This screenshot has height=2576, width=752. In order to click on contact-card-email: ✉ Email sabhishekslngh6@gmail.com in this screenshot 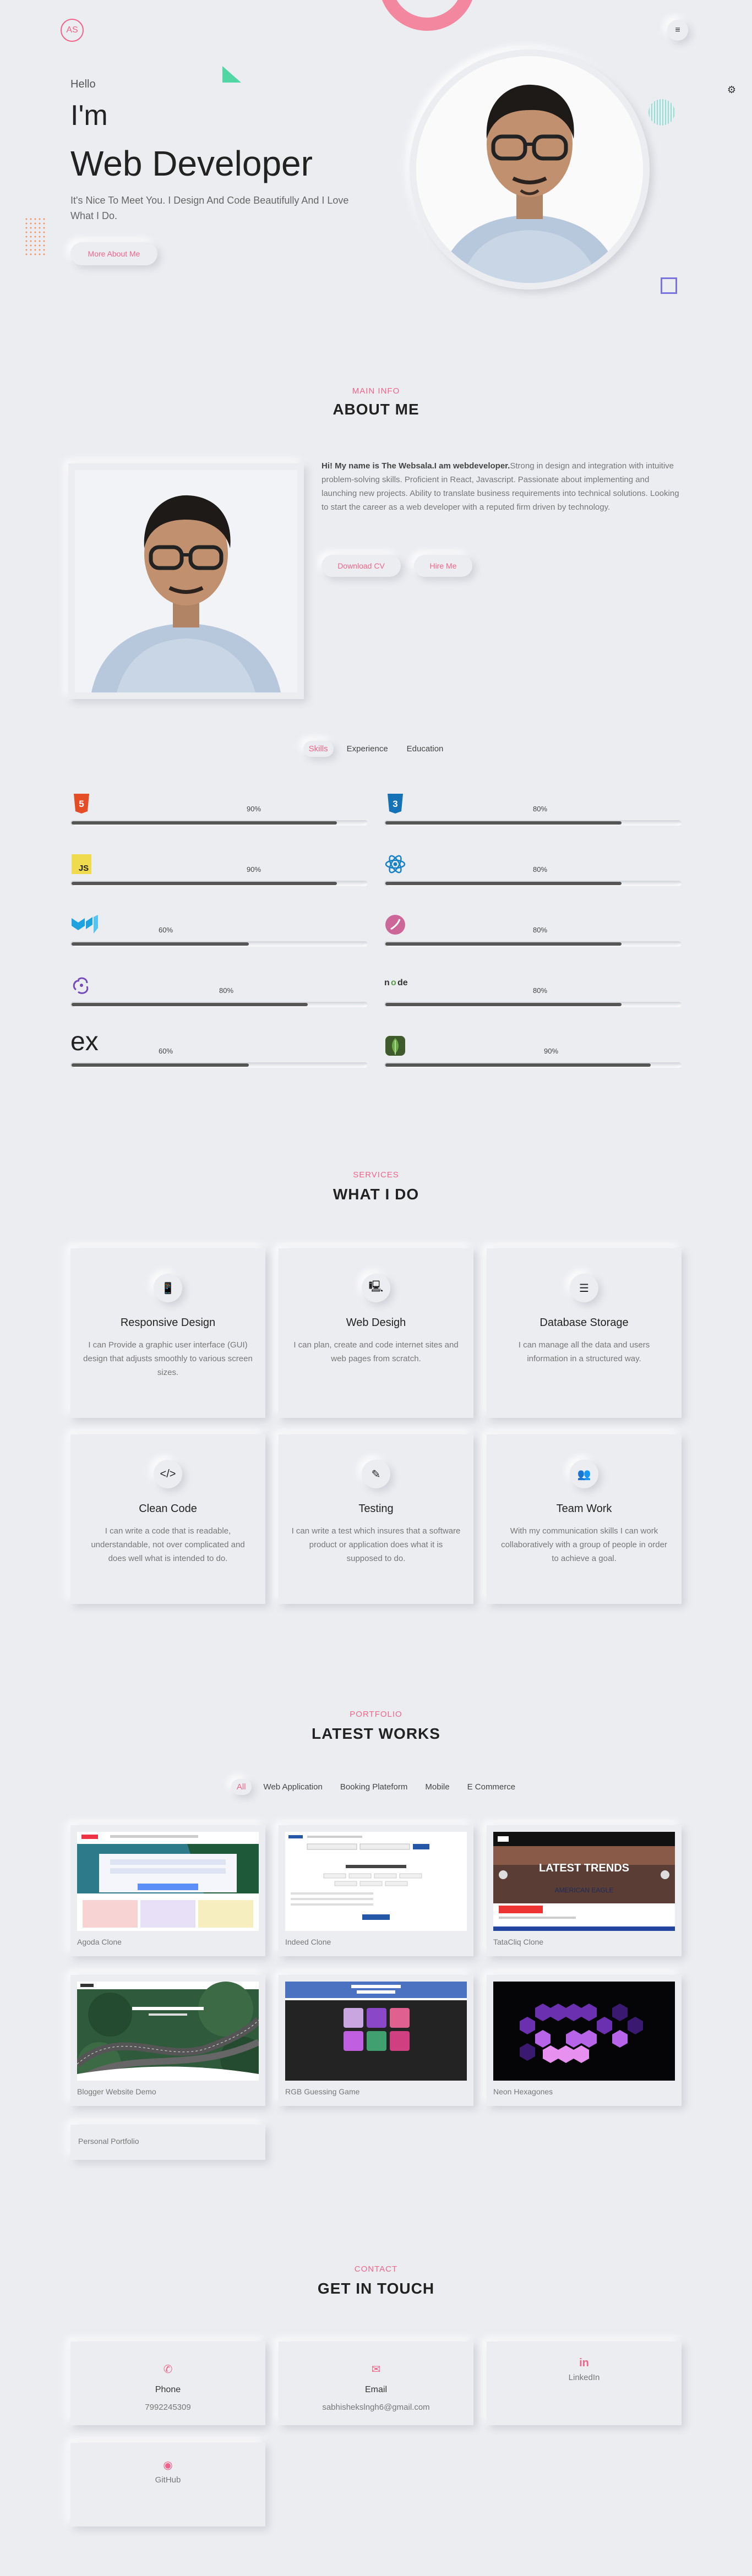, I will do `click(376, 2384)`.